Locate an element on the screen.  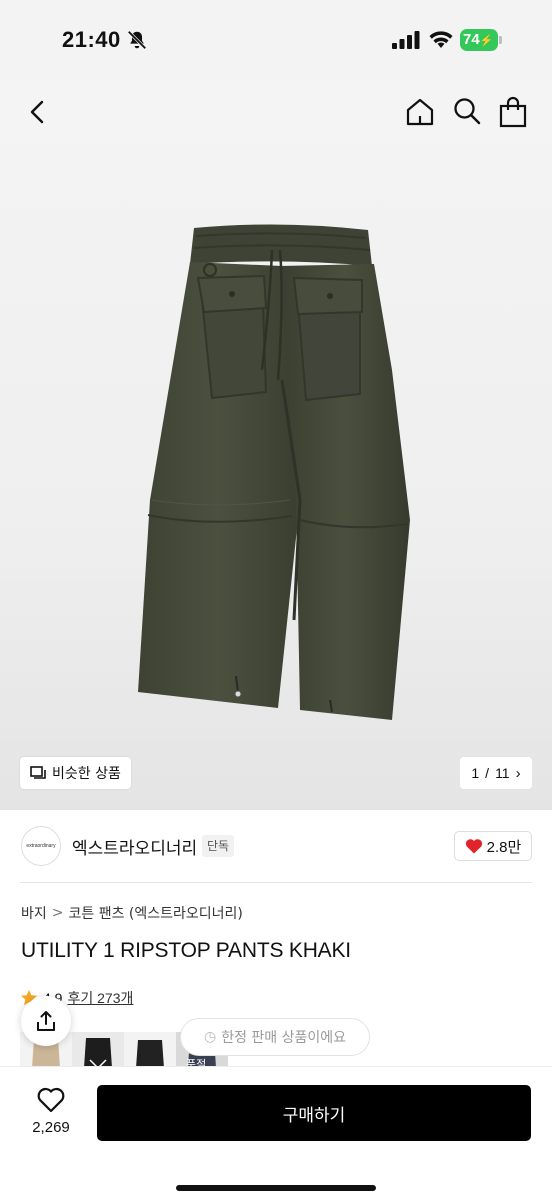
brand-like-button: 2.8만 is located at coordinates (493, 846).